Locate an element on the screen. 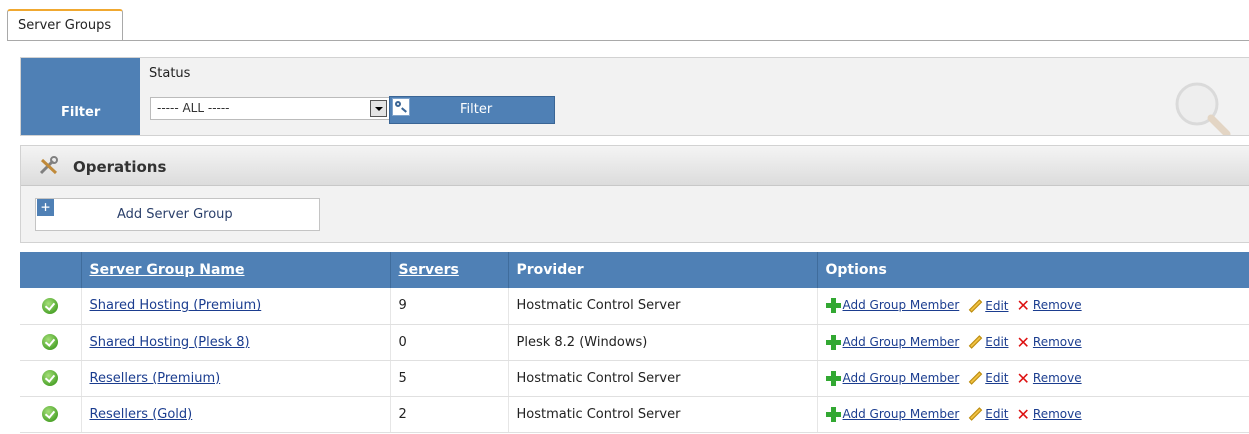 The image size is (1249, 434). status-label: Status is located at coordinates (170, 73).